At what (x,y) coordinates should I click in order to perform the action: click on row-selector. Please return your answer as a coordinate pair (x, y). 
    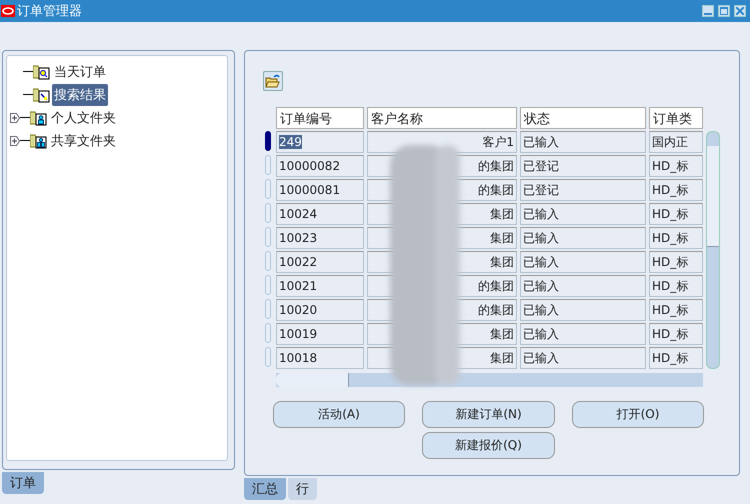
    Looking at the image, I should click on (268, 141).